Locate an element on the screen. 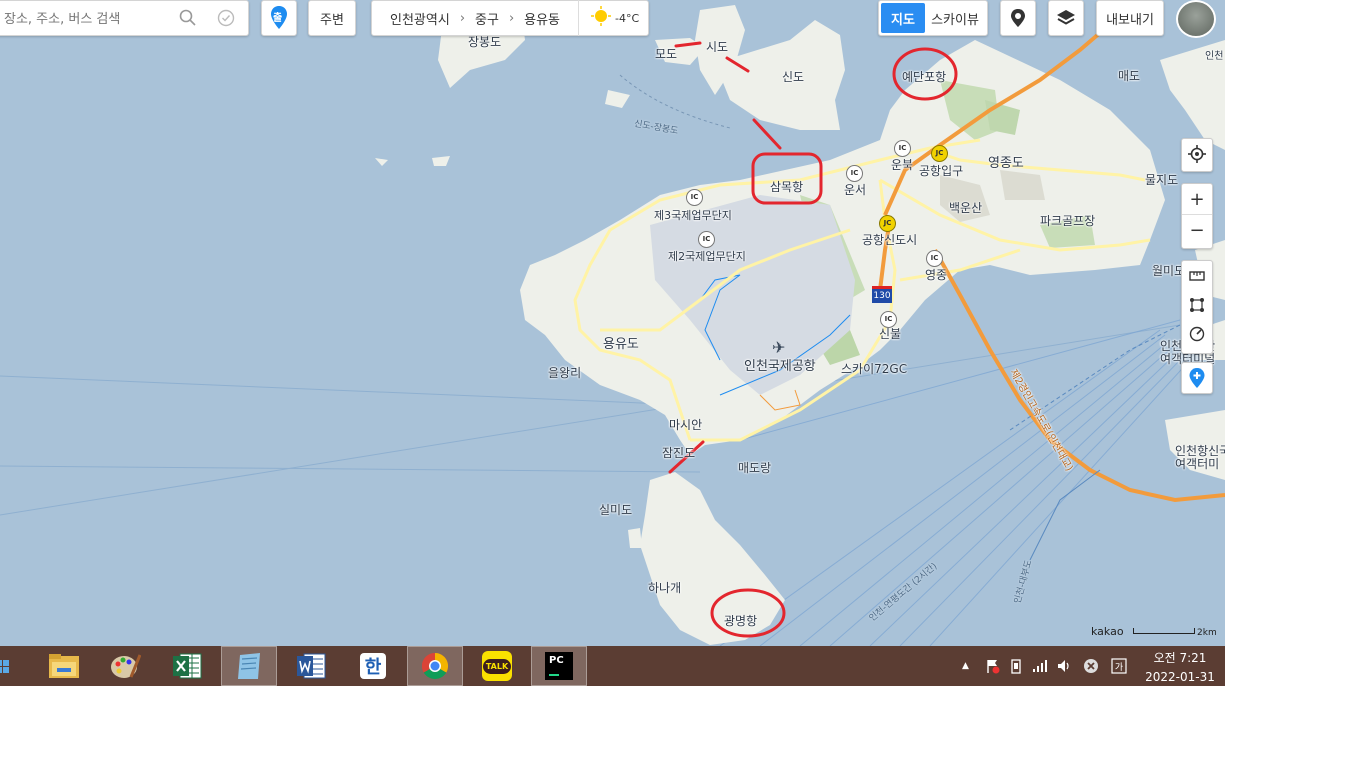 The image size is (1366, 768). pycharm-icon: PC is located at coordinates (559, 666).